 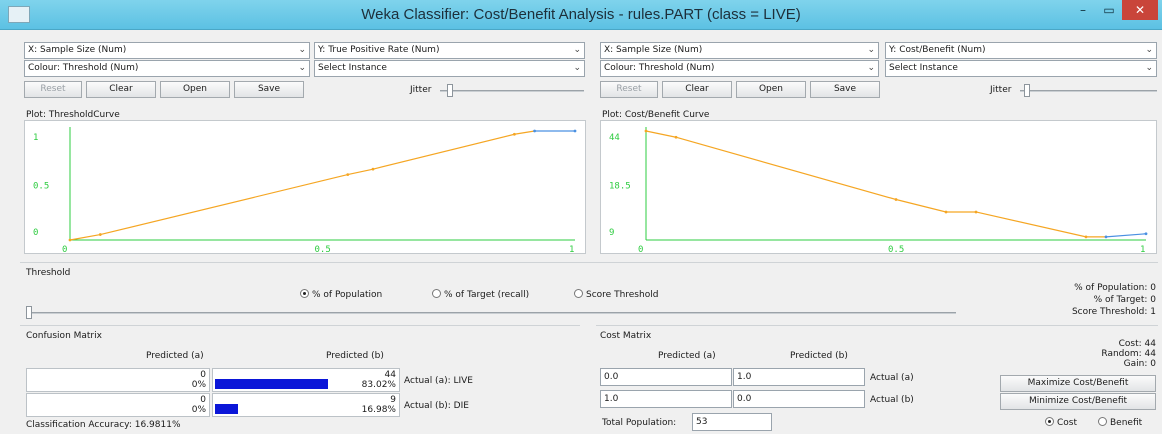 I want to click on right-jitter-slider-track, so click(x=1088, y=91).